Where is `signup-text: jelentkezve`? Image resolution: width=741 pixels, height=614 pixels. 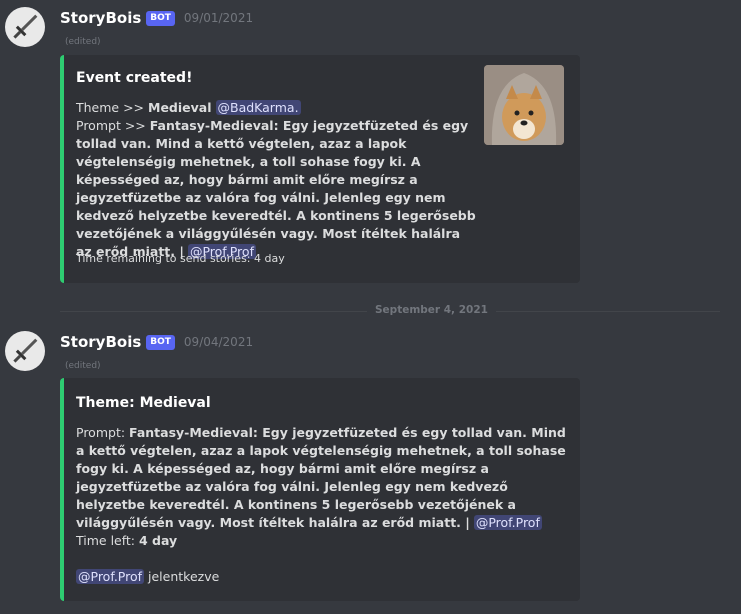
signup-text: jelentkezve is located at coordinates (182, 576).